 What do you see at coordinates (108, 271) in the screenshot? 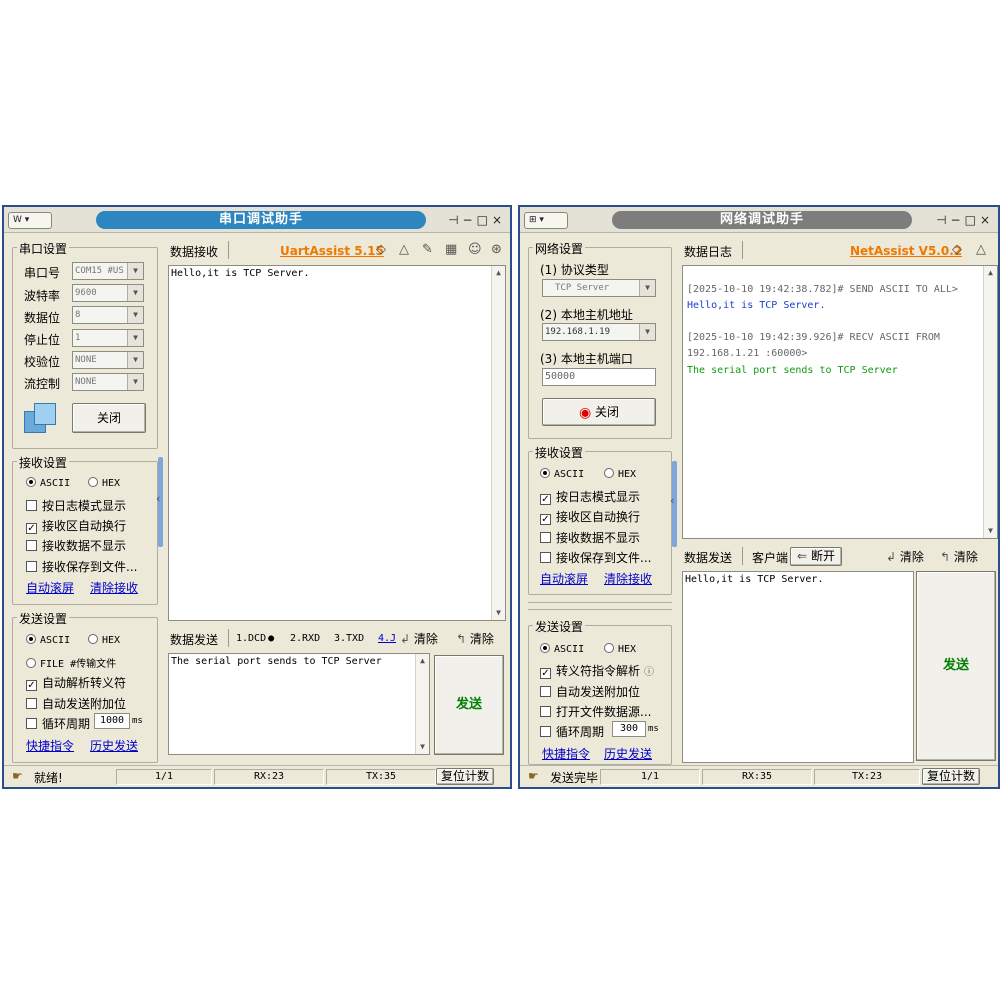
I see `port-select: COM15 #US ▼` at bounding box center [108, 271].